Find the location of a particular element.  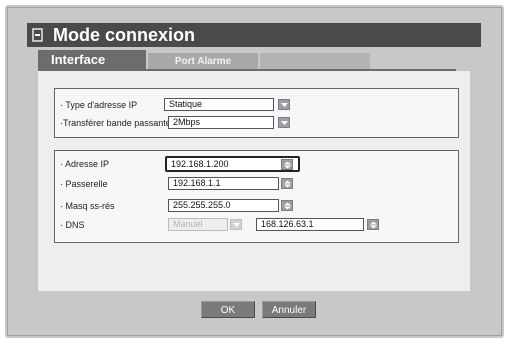

bandwidth-select: 2Mbps is located at coordinates (221, 122).